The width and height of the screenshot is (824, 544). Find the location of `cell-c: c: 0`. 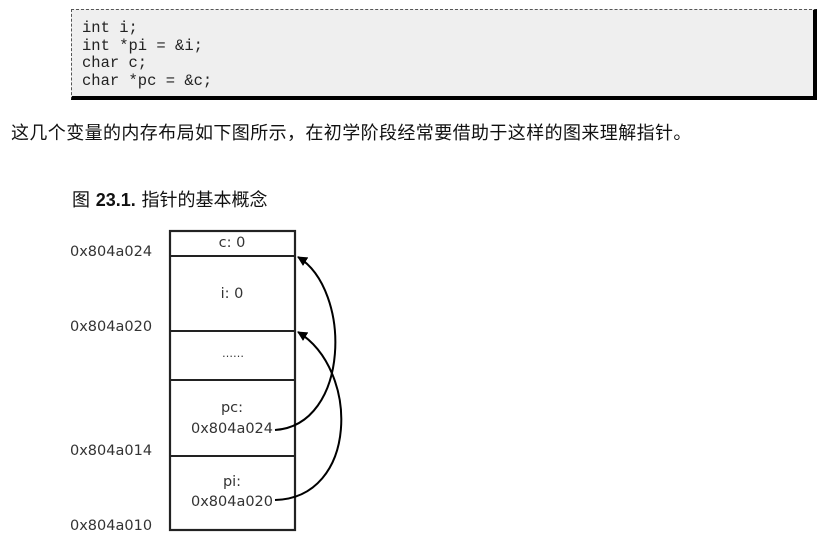

cell-c: c: 0 is located at coordinates (232, 243).